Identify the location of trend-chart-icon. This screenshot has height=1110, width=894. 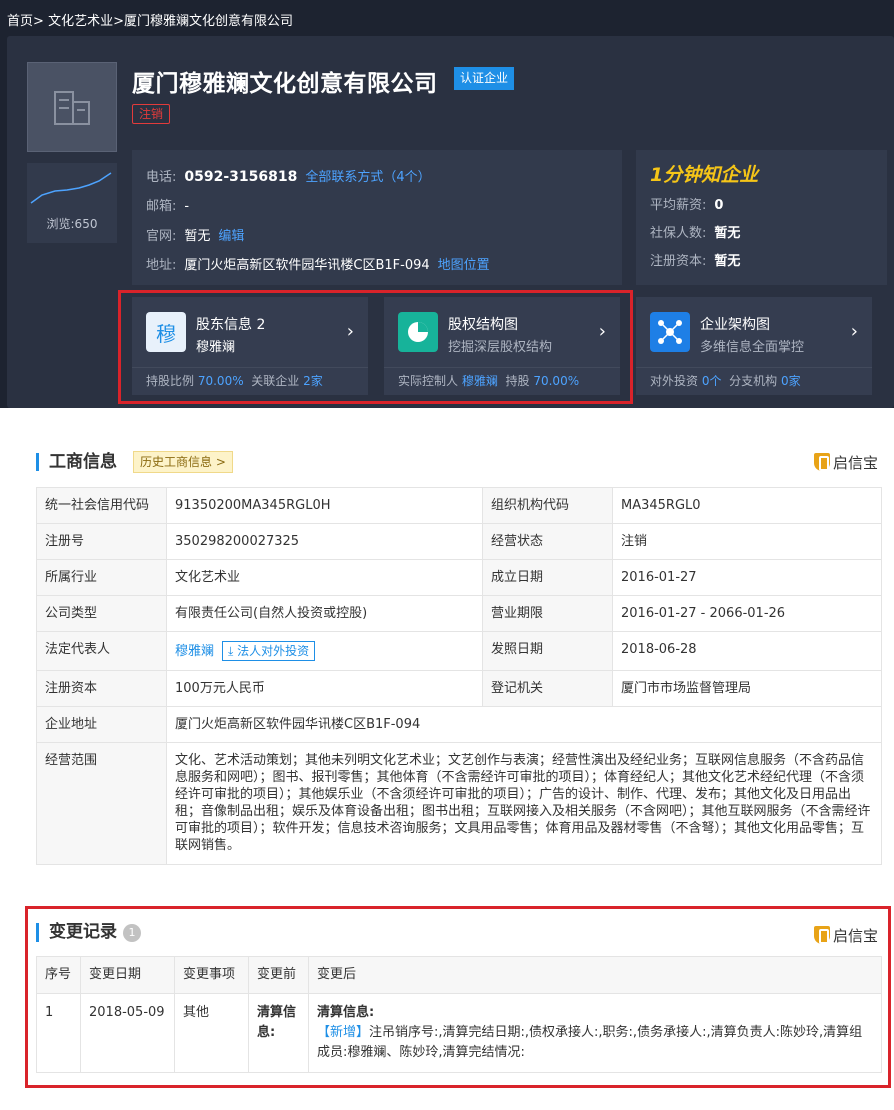
(71, 188).